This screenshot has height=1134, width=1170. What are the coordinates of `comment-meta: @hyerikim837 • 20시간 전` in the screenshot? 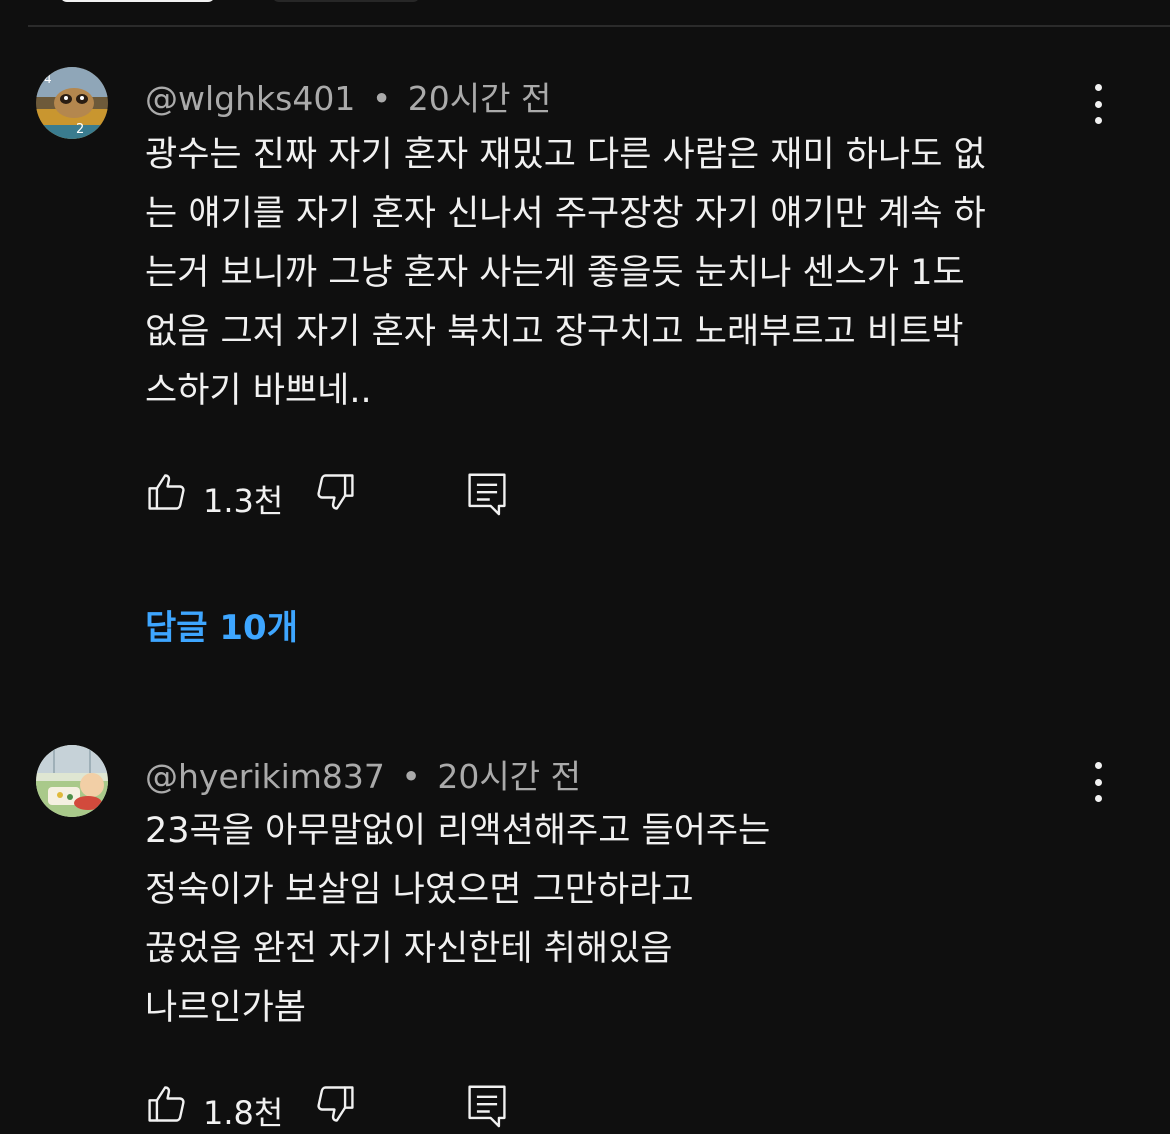 It's located at (363, 774).